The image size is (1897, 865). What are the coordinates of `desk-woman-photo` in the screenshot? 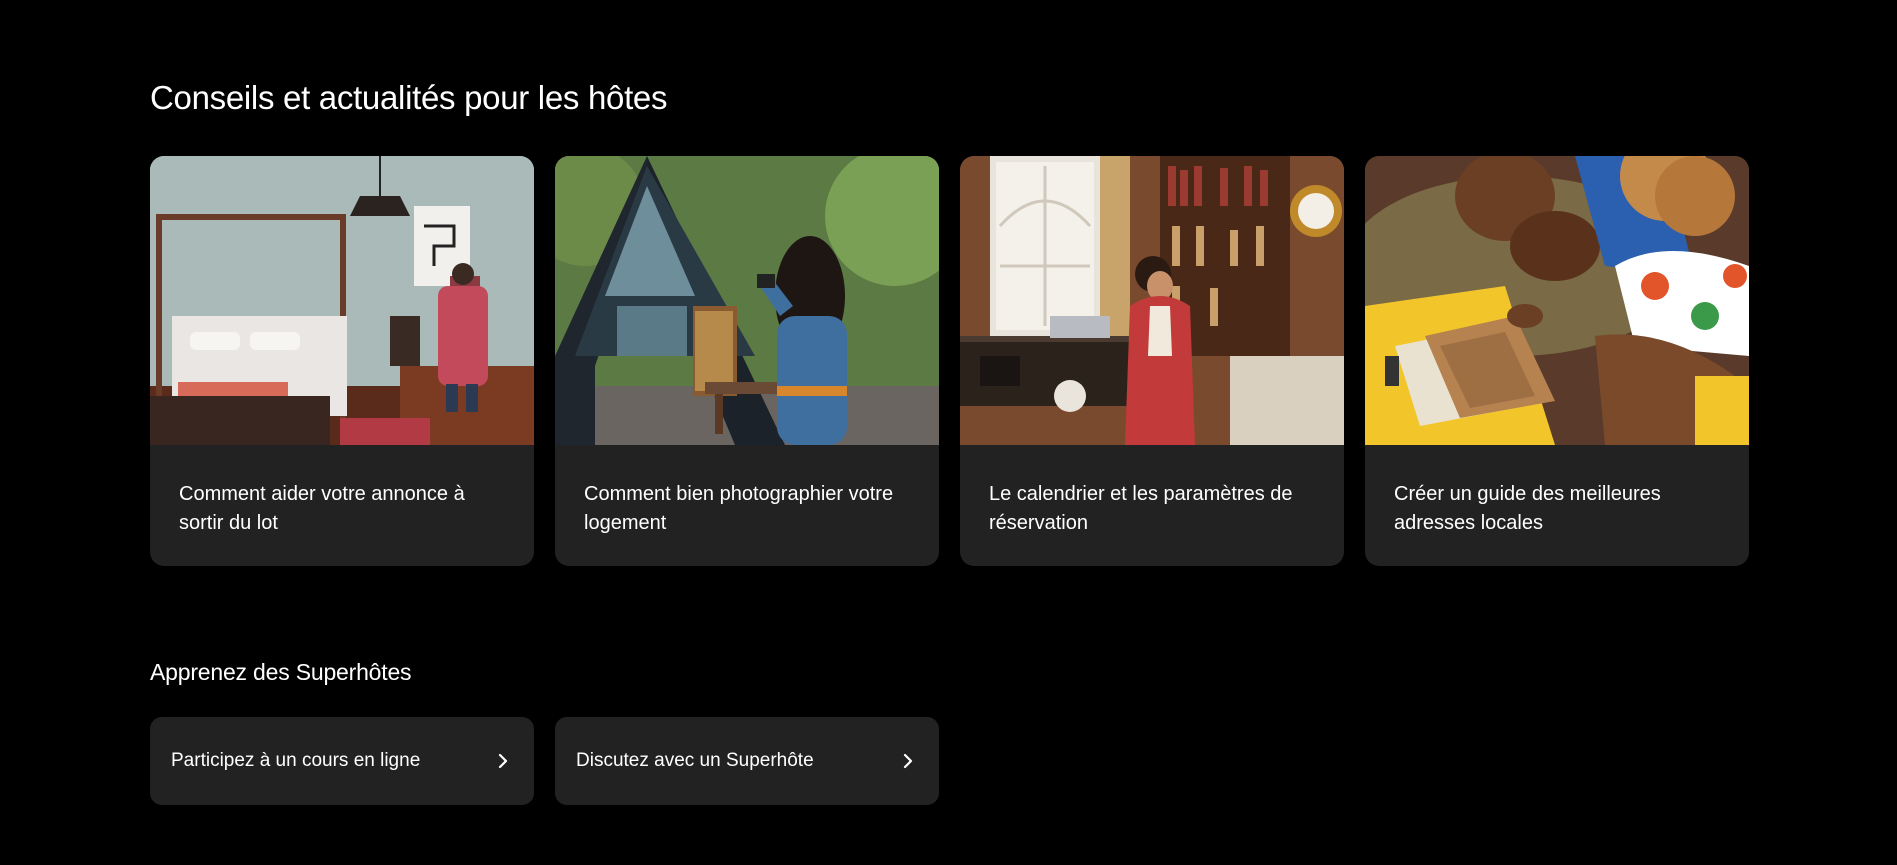 It's located at (1152, 300).